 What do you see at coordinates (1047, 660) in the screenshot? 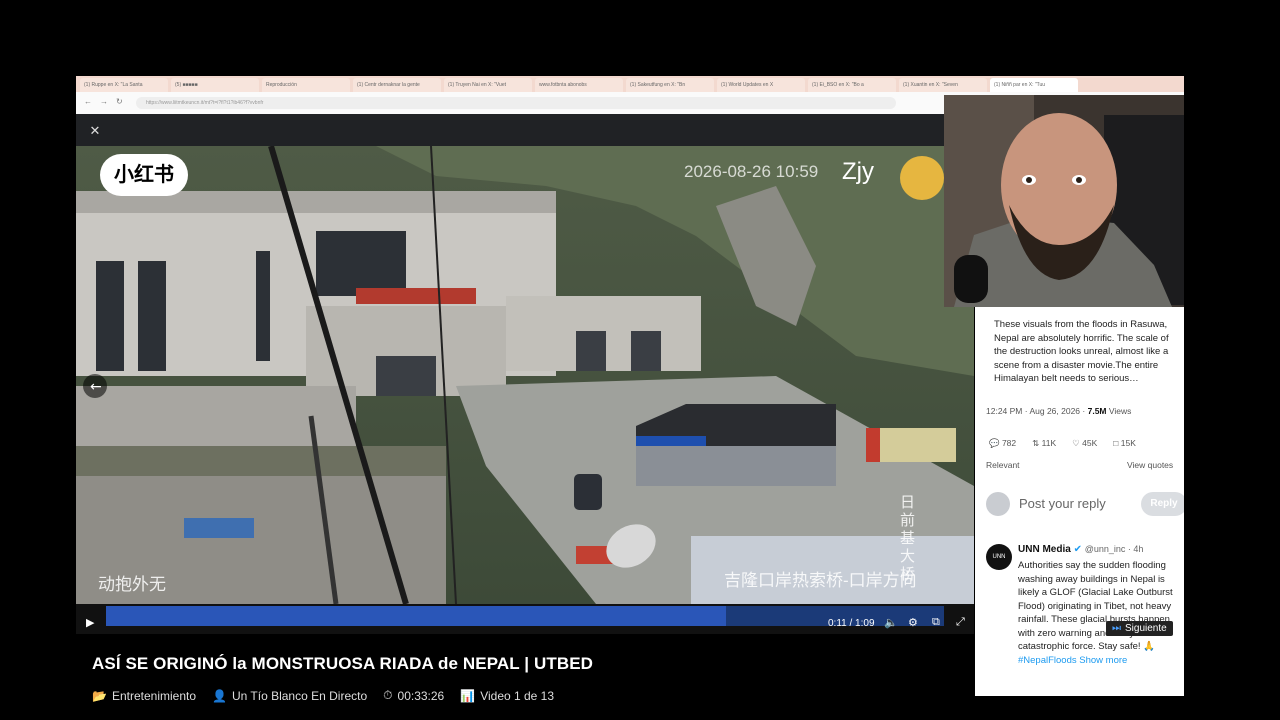
I see `hashtag-link: #NepalFloods` at bounding box center [1047, 660].